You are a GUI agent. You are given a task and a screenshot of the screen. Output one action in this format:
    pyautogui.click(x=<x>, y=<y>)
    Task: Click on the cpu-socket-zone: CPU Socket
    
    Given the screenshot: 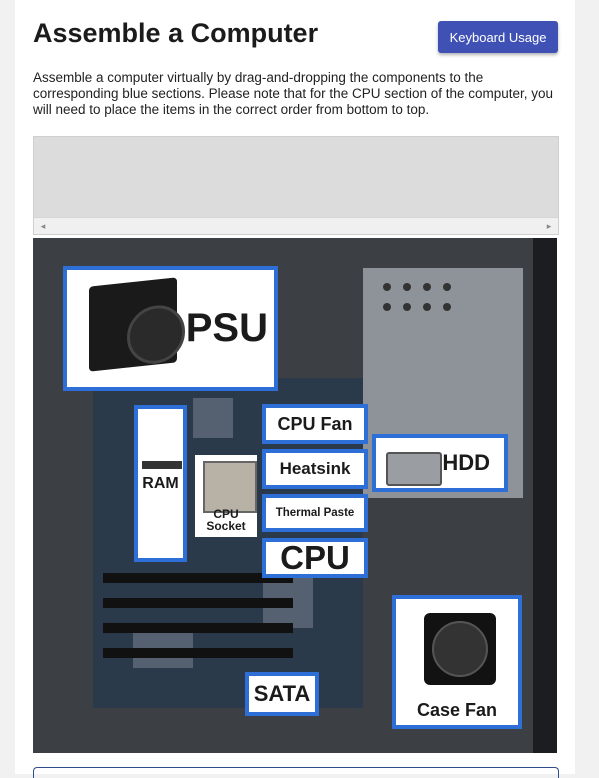 What is the action you would take?
    pyautogui.click(x=226, y=496)
    